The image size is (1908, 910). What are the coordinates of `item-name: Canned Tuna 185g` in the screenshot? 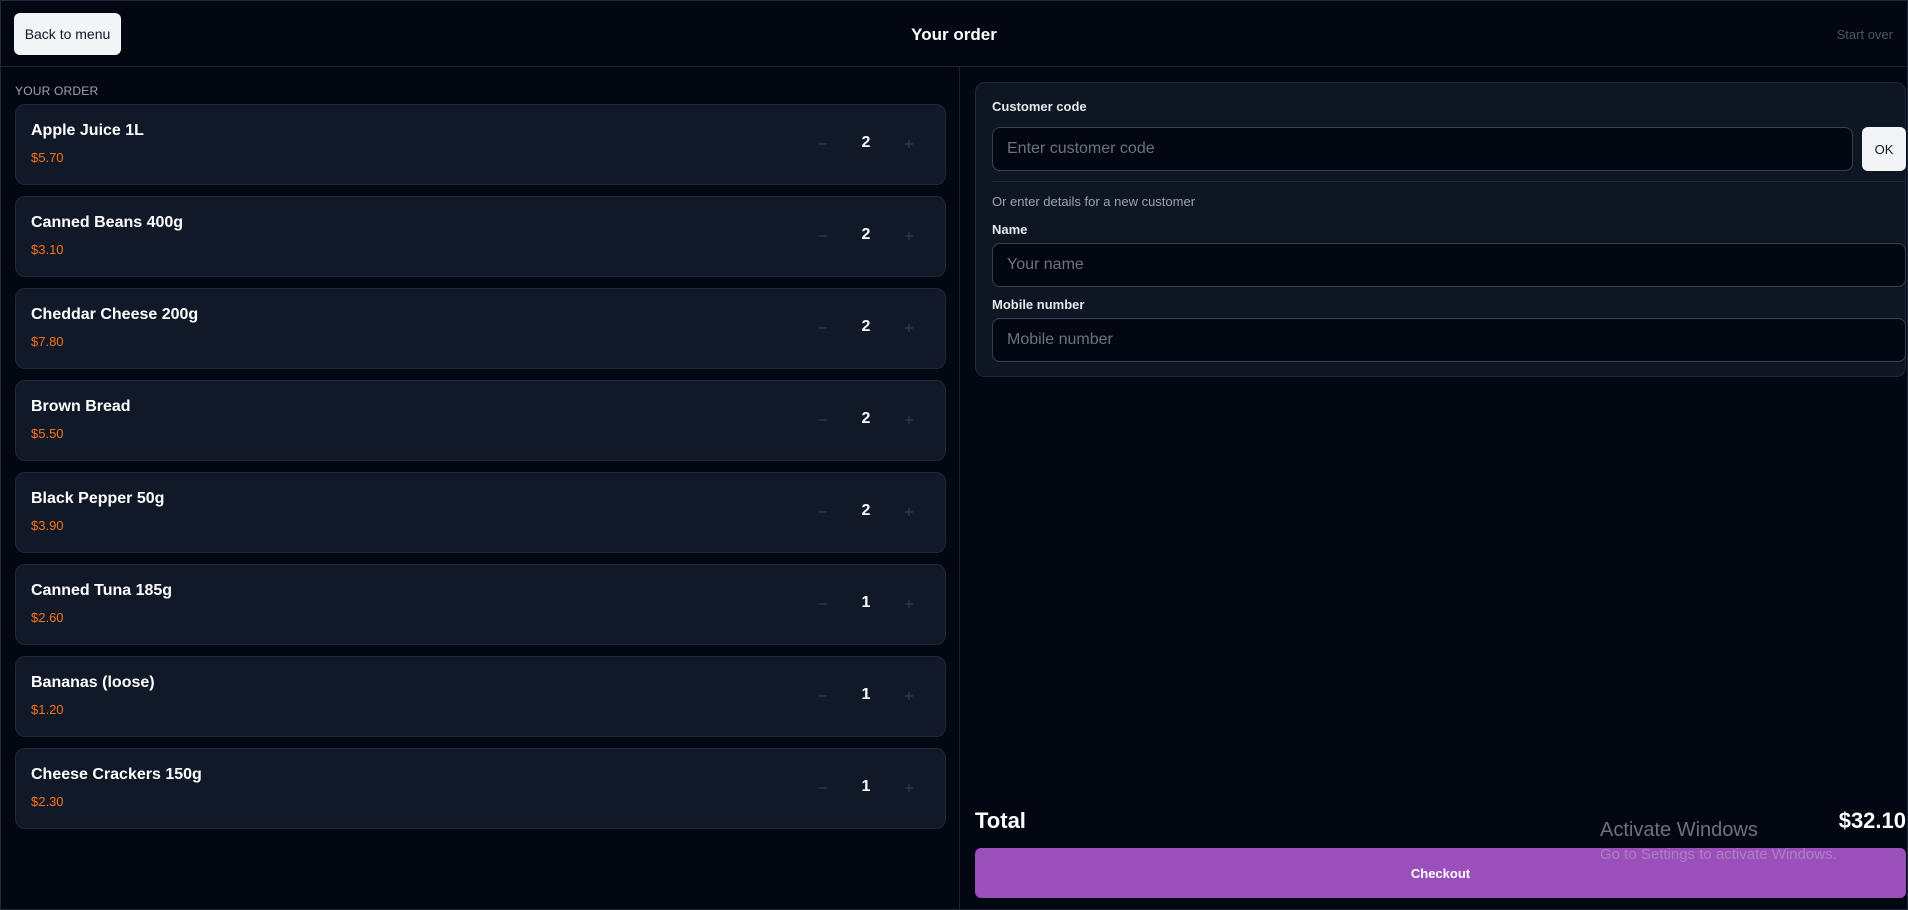 It's located at (102, 590).